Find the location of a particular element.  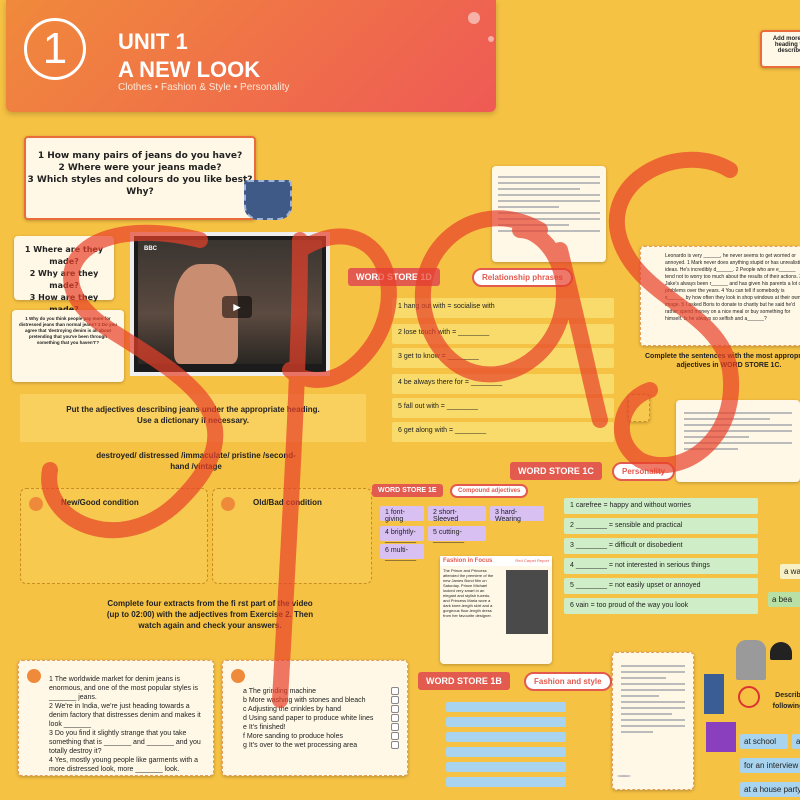

ws1d-row-4: 4 be always there for = ________ is located at coordinates (503, 384).